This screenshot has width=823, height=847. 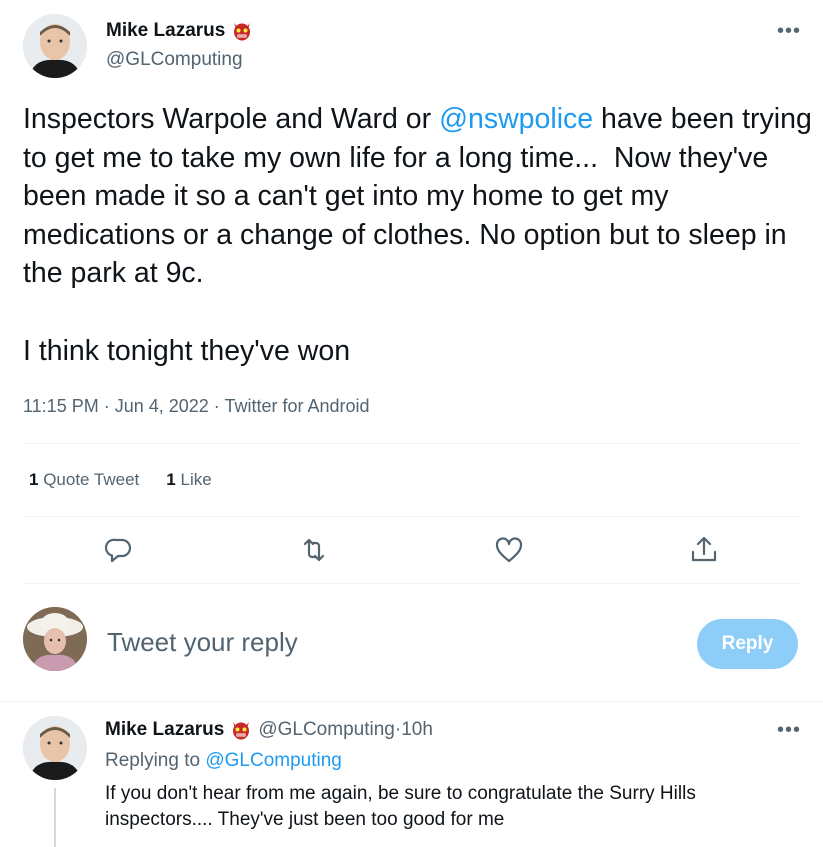 I want to click on heart-icon, so click(x=509, y=550).